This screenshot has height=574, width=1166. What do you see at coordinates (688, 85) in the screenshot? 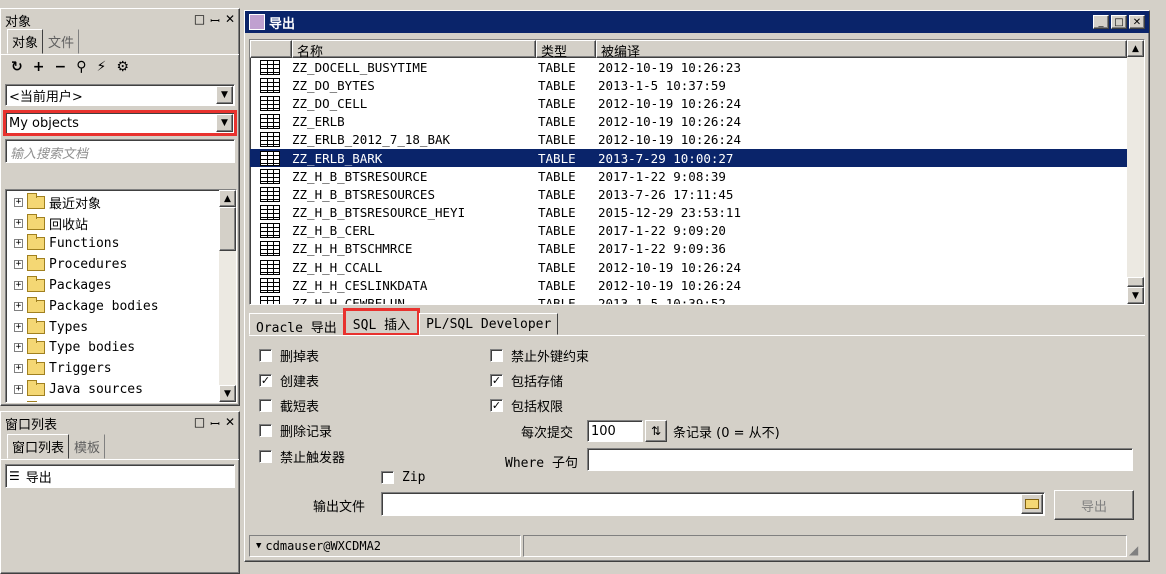
I see `table-row: ZZ_DO_BYTES TABLE 2013-1-5 10:37:59` at bounding box center [688, 85].